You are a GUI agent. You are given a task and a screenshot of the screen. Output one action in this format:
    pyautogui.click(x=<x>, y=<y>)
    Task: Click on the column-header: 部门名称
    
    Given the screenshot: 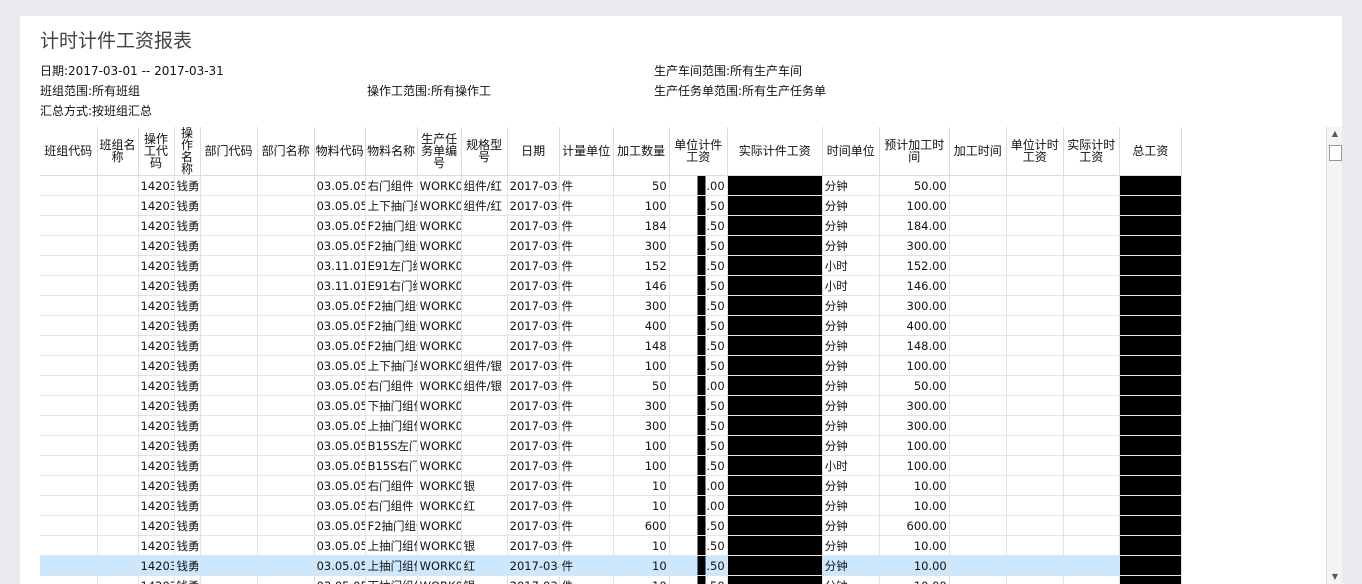 What is the action you would take?
    pyautogui.click(x=286, y=151)
    